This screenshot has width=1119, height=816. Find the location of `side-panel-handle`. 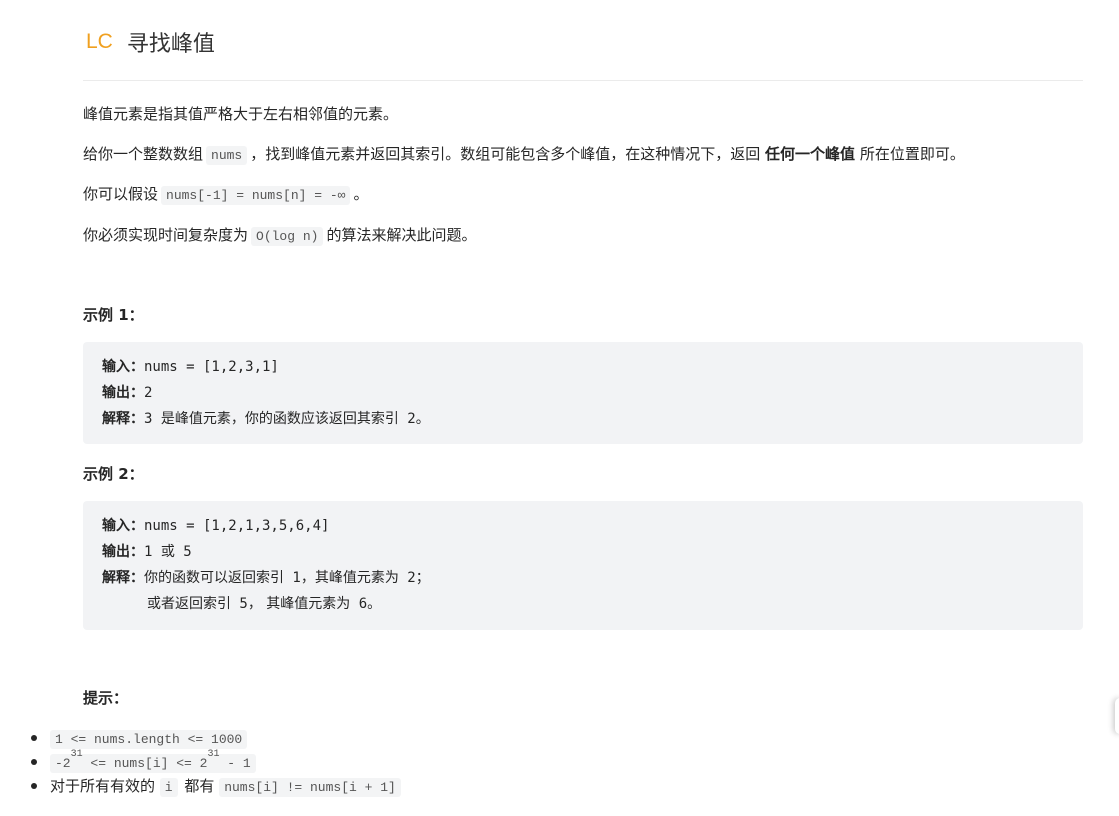

side-panel-handle is located at coordinates (1117, 716).